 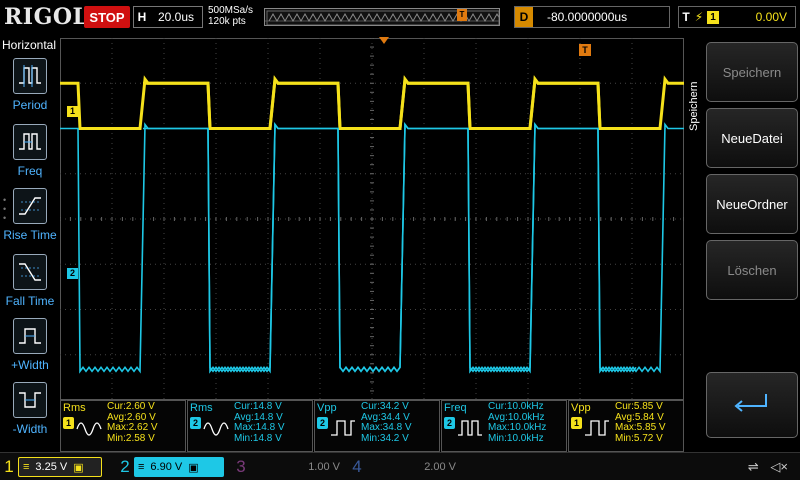 What do you see at coordinates (30, 336) in the screenshot?
I see `positive-width-icon` at bounding box center [30, 336].